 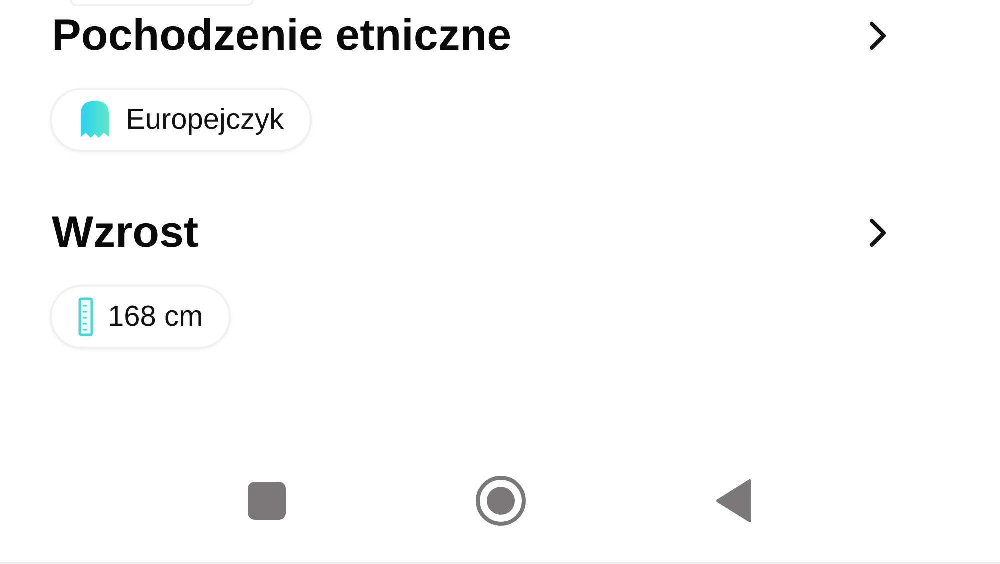 I want to click on tag-chip: 168 cm, so click(x=141, y=317).